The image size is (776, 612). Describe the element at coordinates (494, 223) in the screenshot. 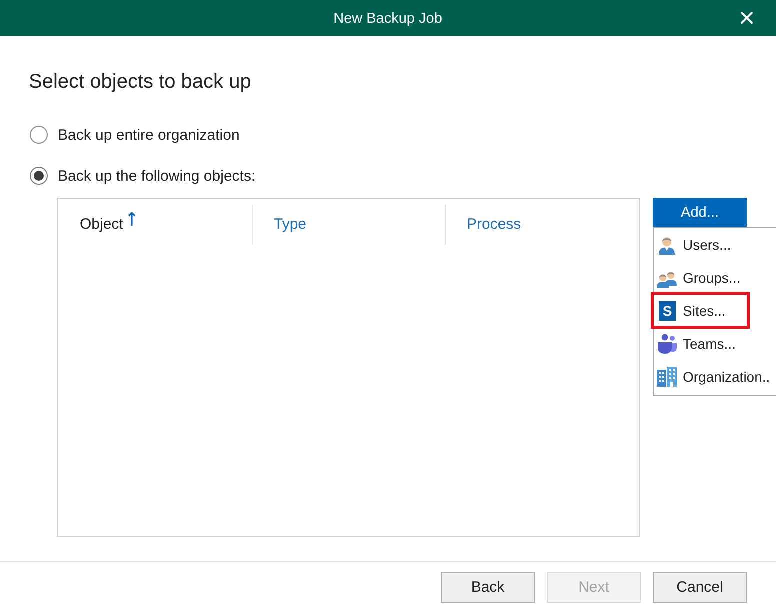

I see `column-header: Process` at that location.